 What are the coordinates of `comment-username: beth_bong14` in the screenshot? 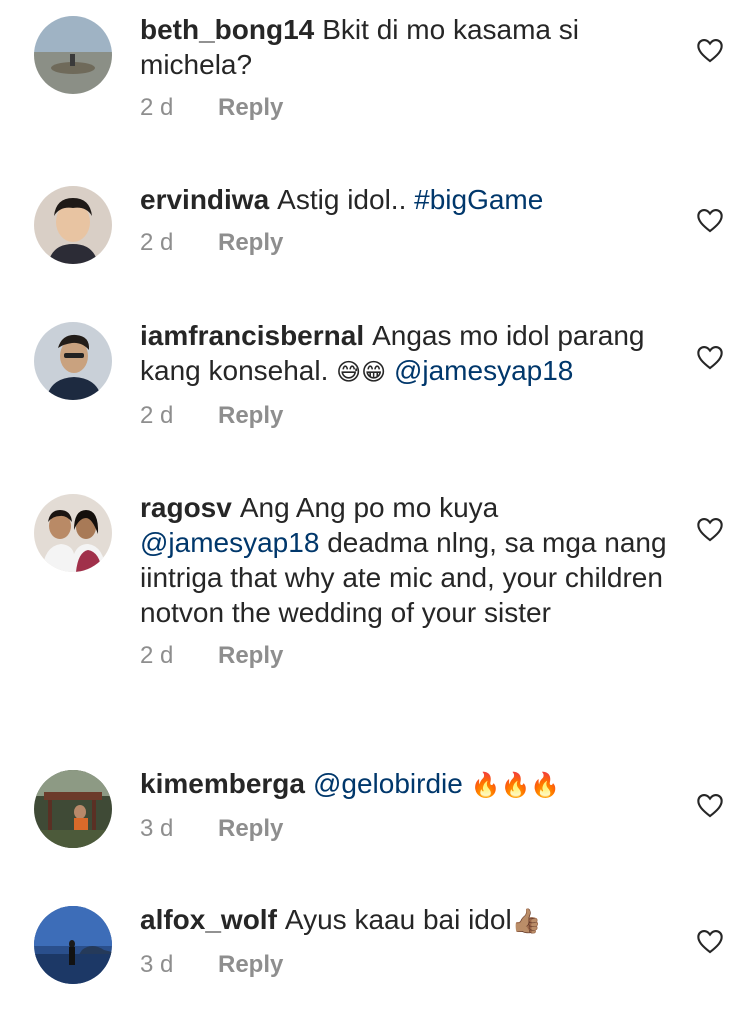 It's located at (227, 29).